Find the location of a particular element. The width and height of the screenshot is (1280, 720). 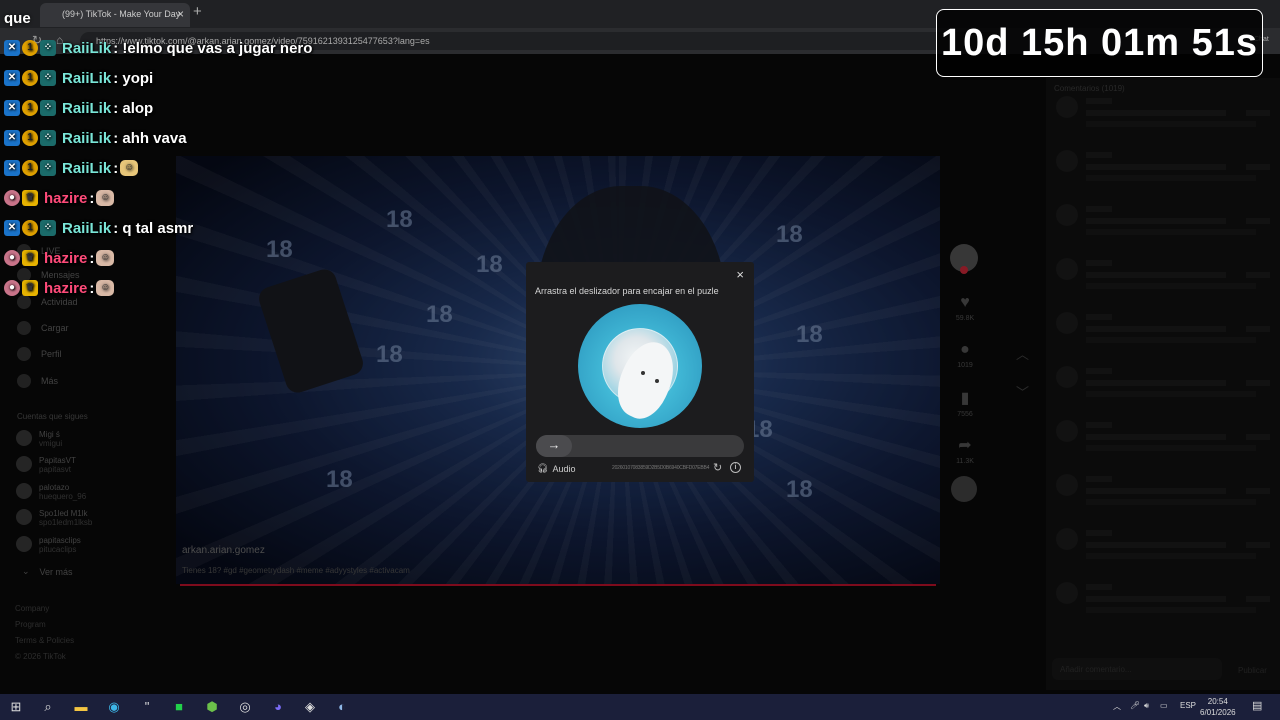

slider-knob: → is located at coordinates (554, 446).